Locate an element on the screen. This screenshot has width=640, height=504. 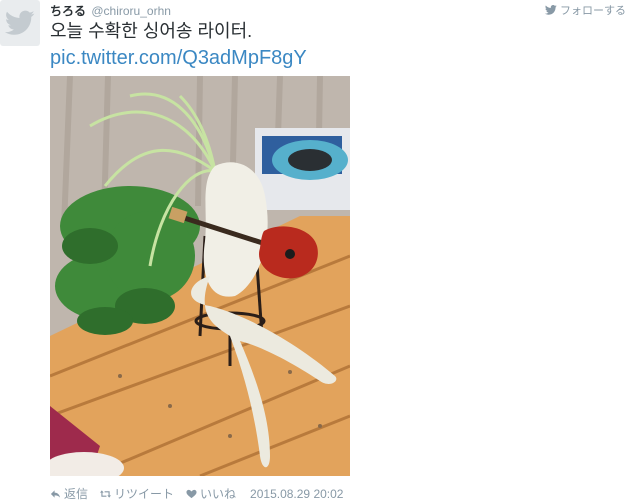
user-handle: @chiroru_orhn is located at coordinates (131, 11).